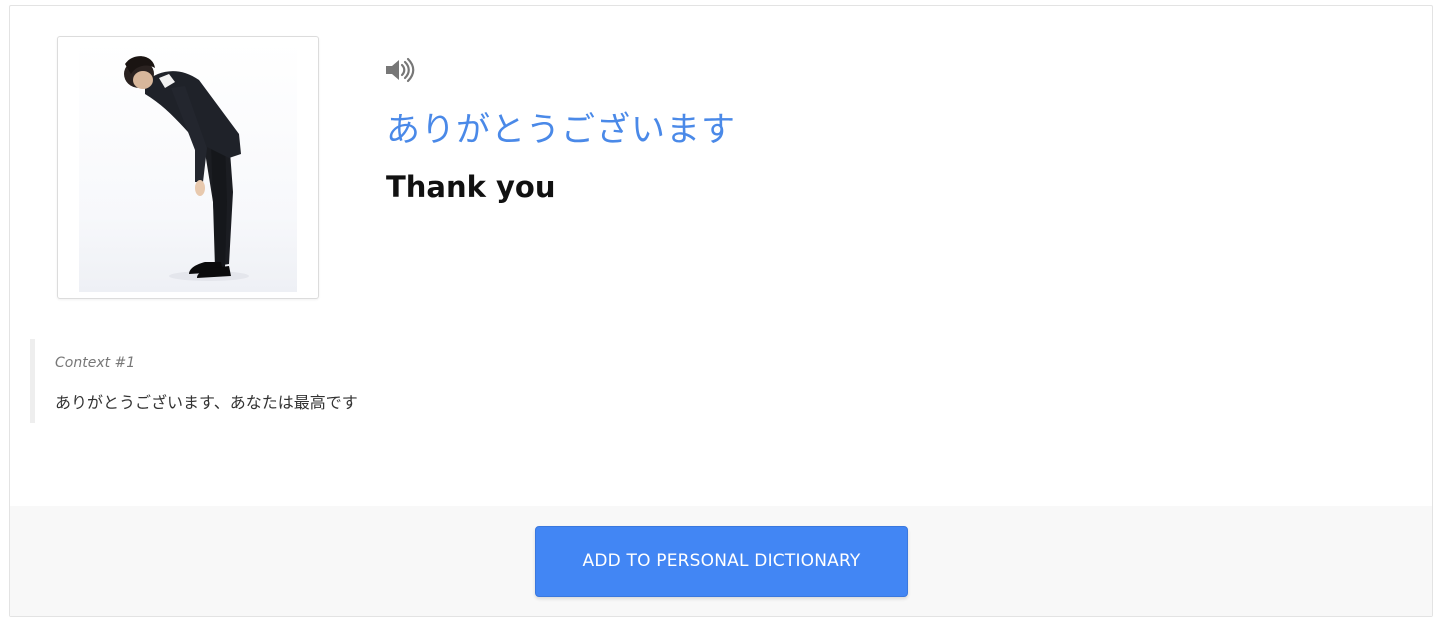  Describe the element at coordinates (95, 363) in the screenshot. I see `context-label: Context #1` at that location.